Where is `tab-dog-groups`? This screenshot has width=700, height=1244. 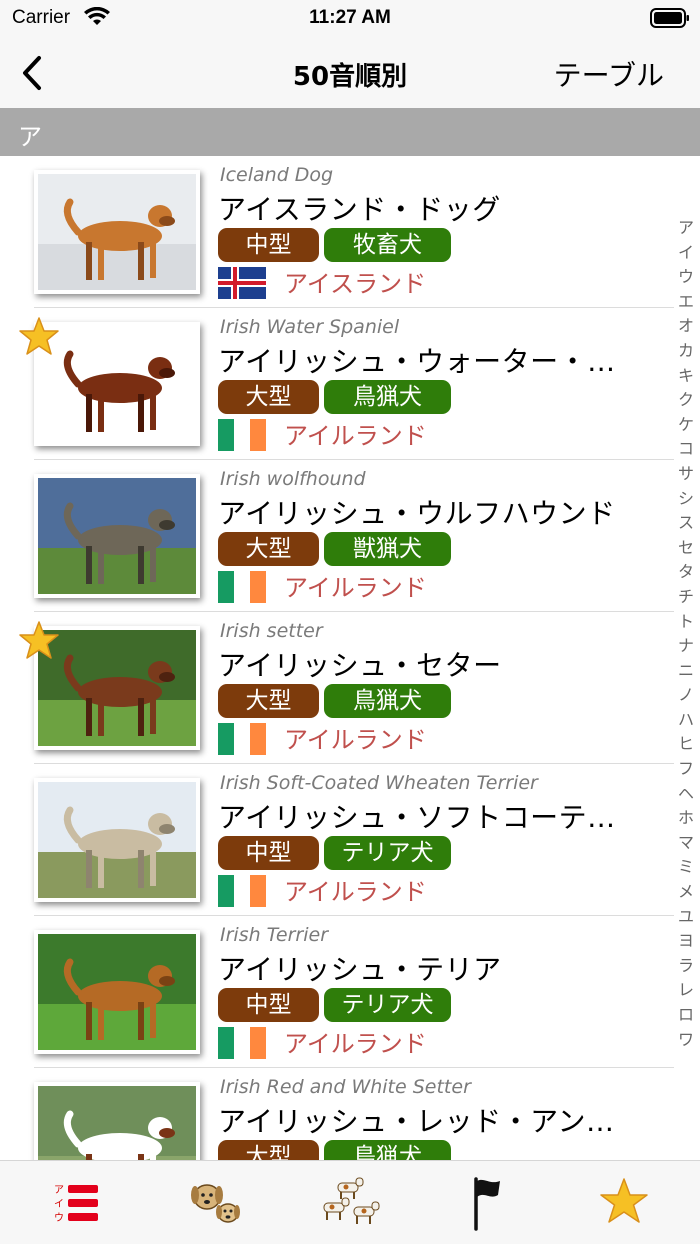 tab-dog-groups is located at coordinates (351, 1203).